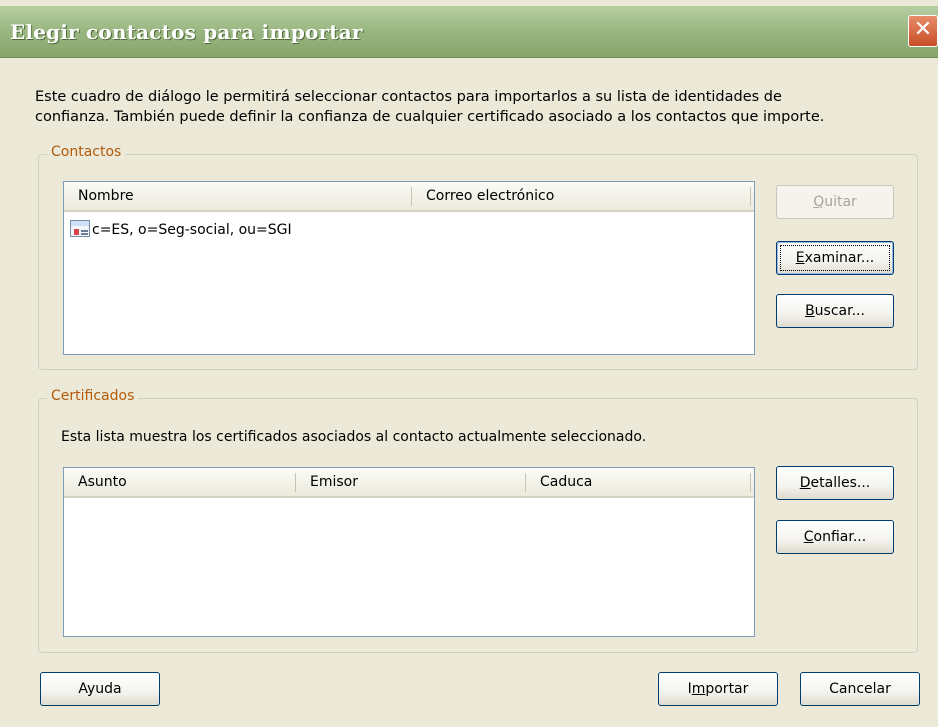  Describe the element at coordinates (327, 482) in the screenshot. I see `column-header-issuer: Emisor` at that location.